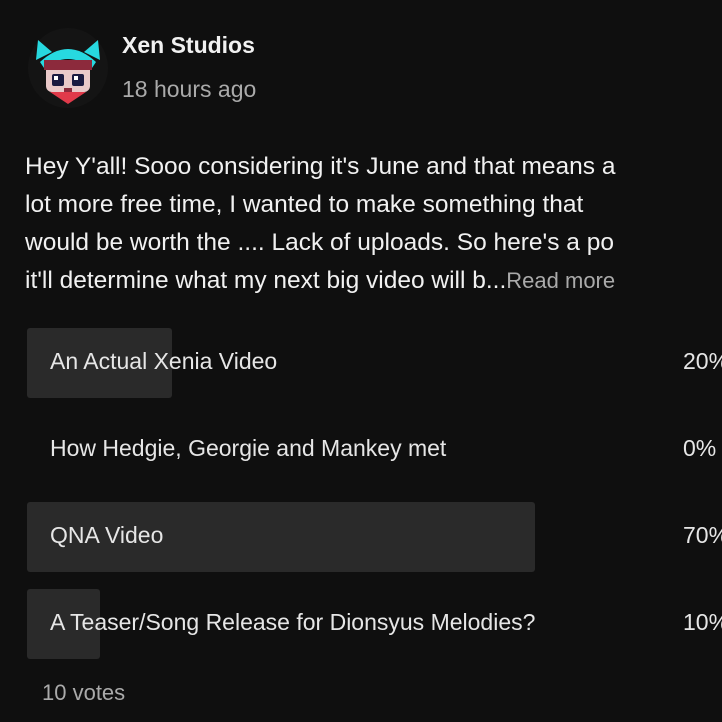 This screenshot has width=722, height=722. Describe the element at coordinates (248, 448) in the screenshot. I see `poll-option-label: How Hedgie, Georgie and Mankey met` at that location.